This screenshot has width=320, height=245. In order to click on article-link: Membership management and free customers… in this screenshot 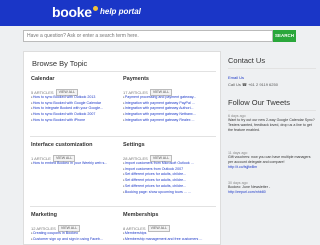, I will do `click(166, 240)`.